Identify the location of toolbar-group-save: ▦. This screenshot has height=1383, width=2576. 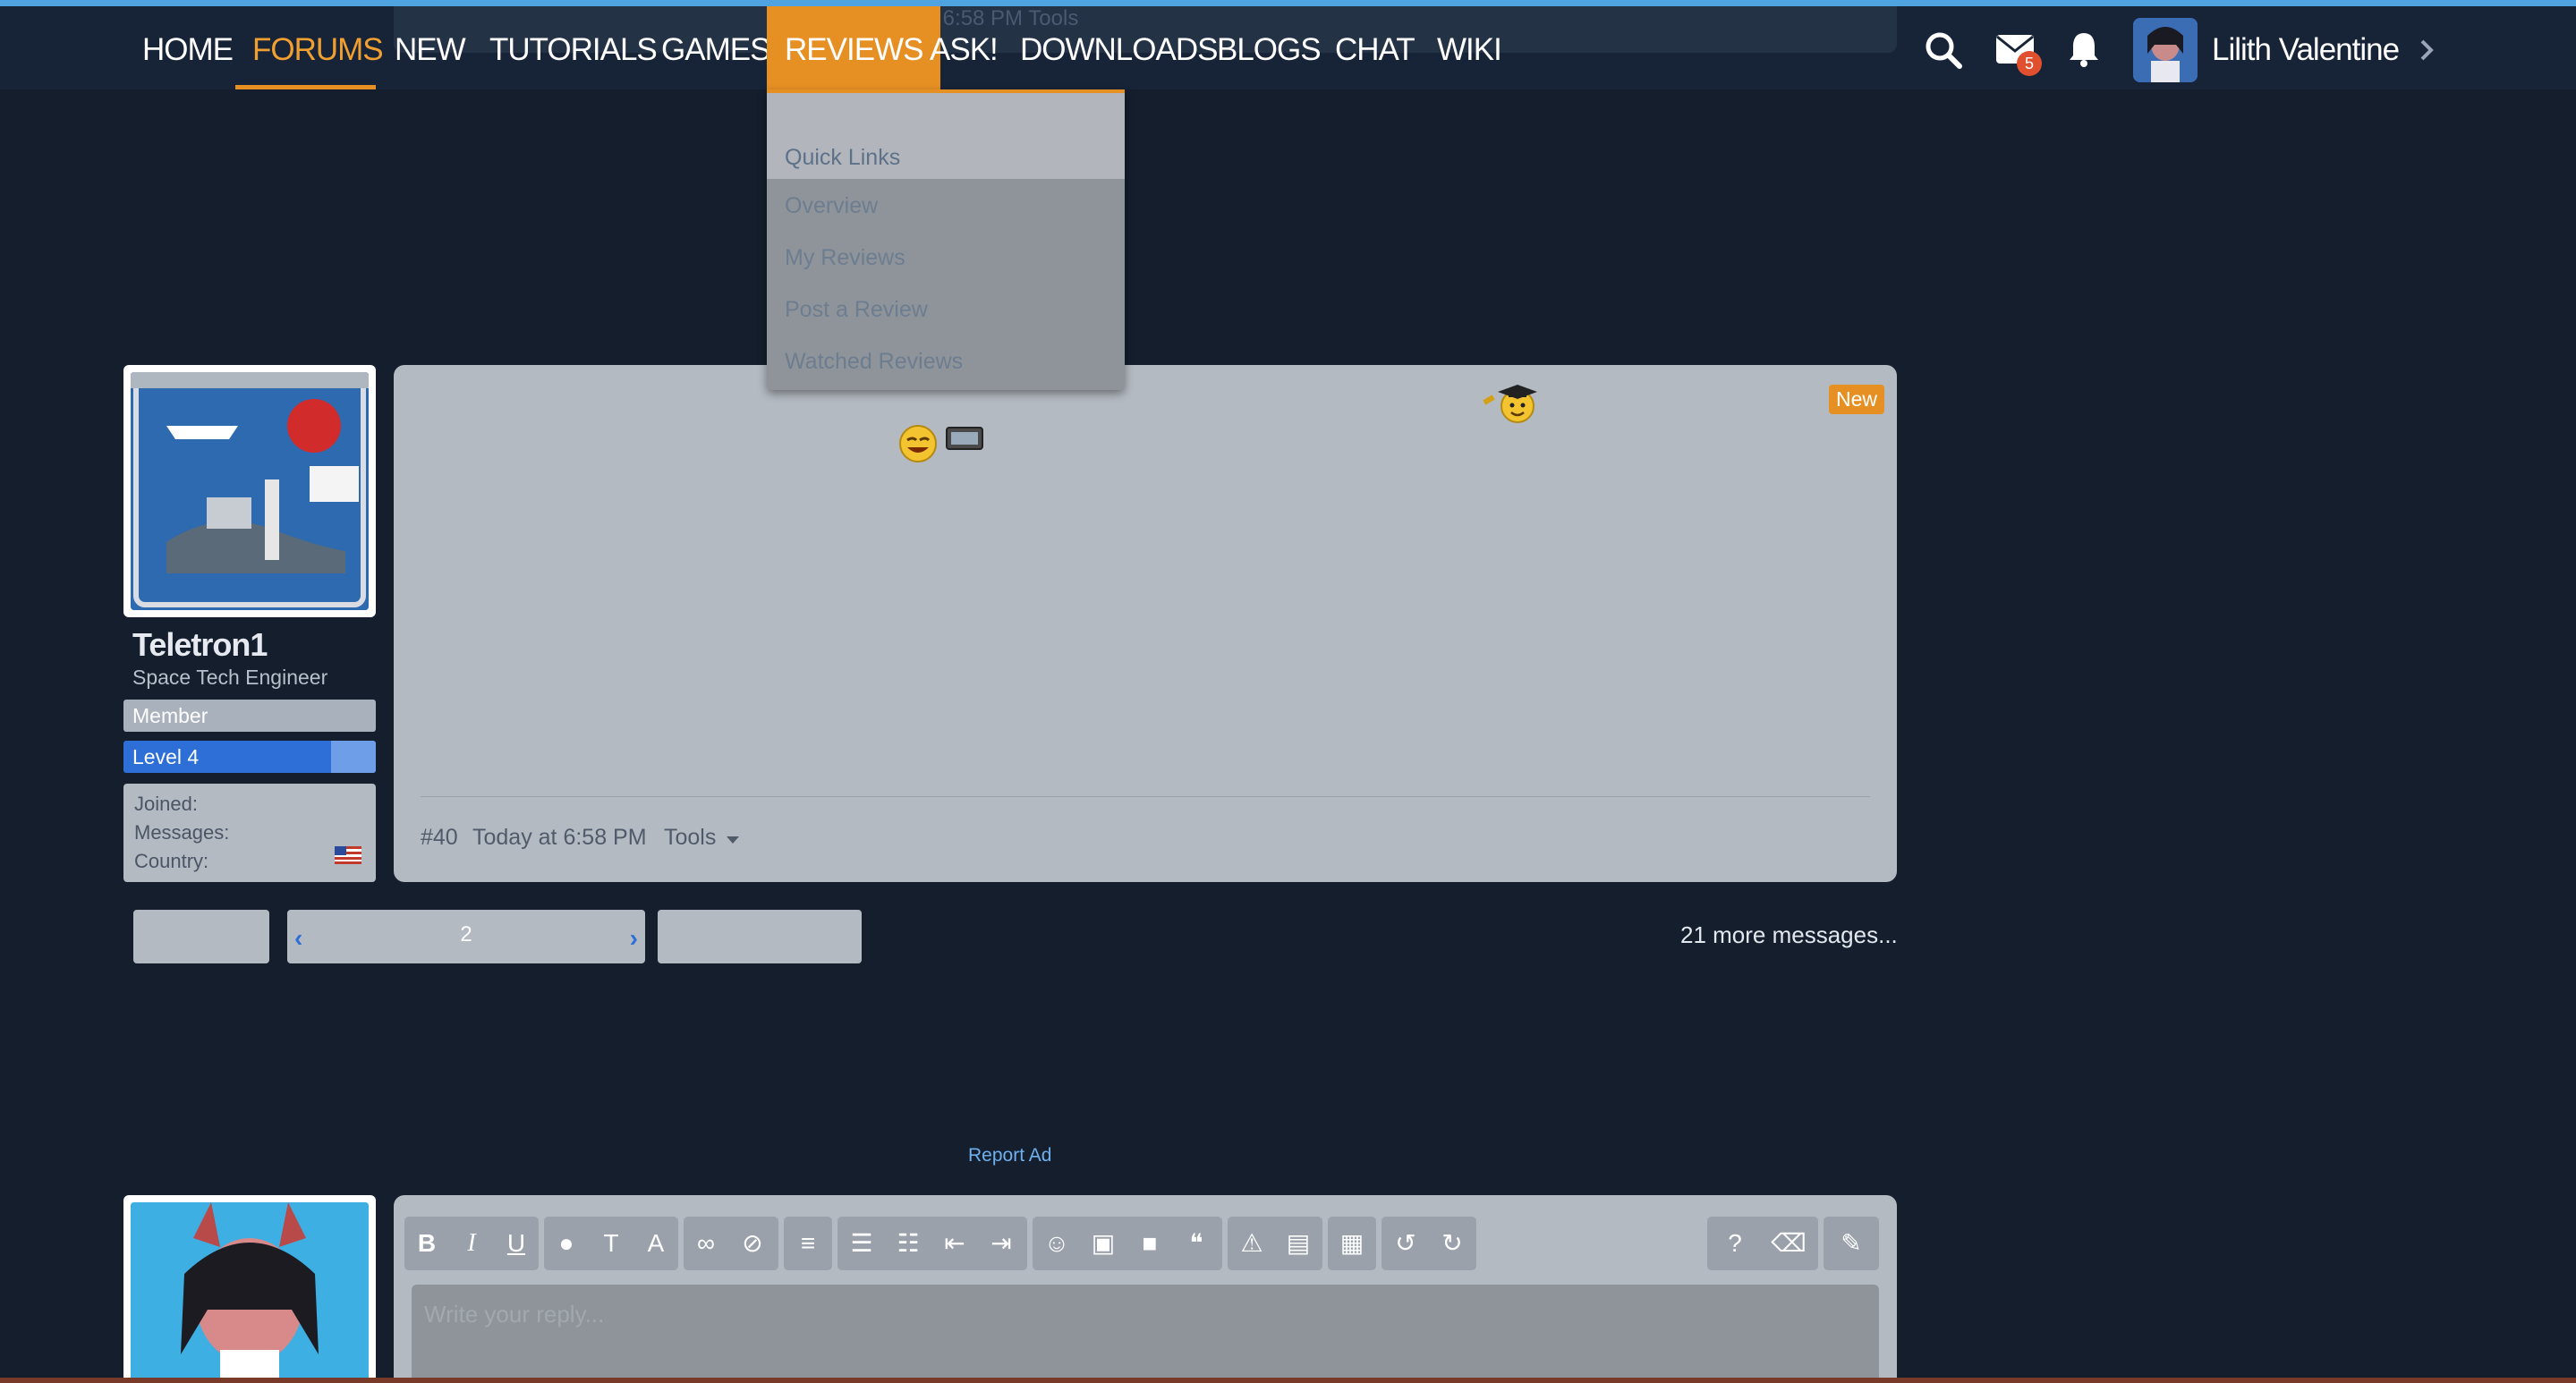
(1352, 1244).